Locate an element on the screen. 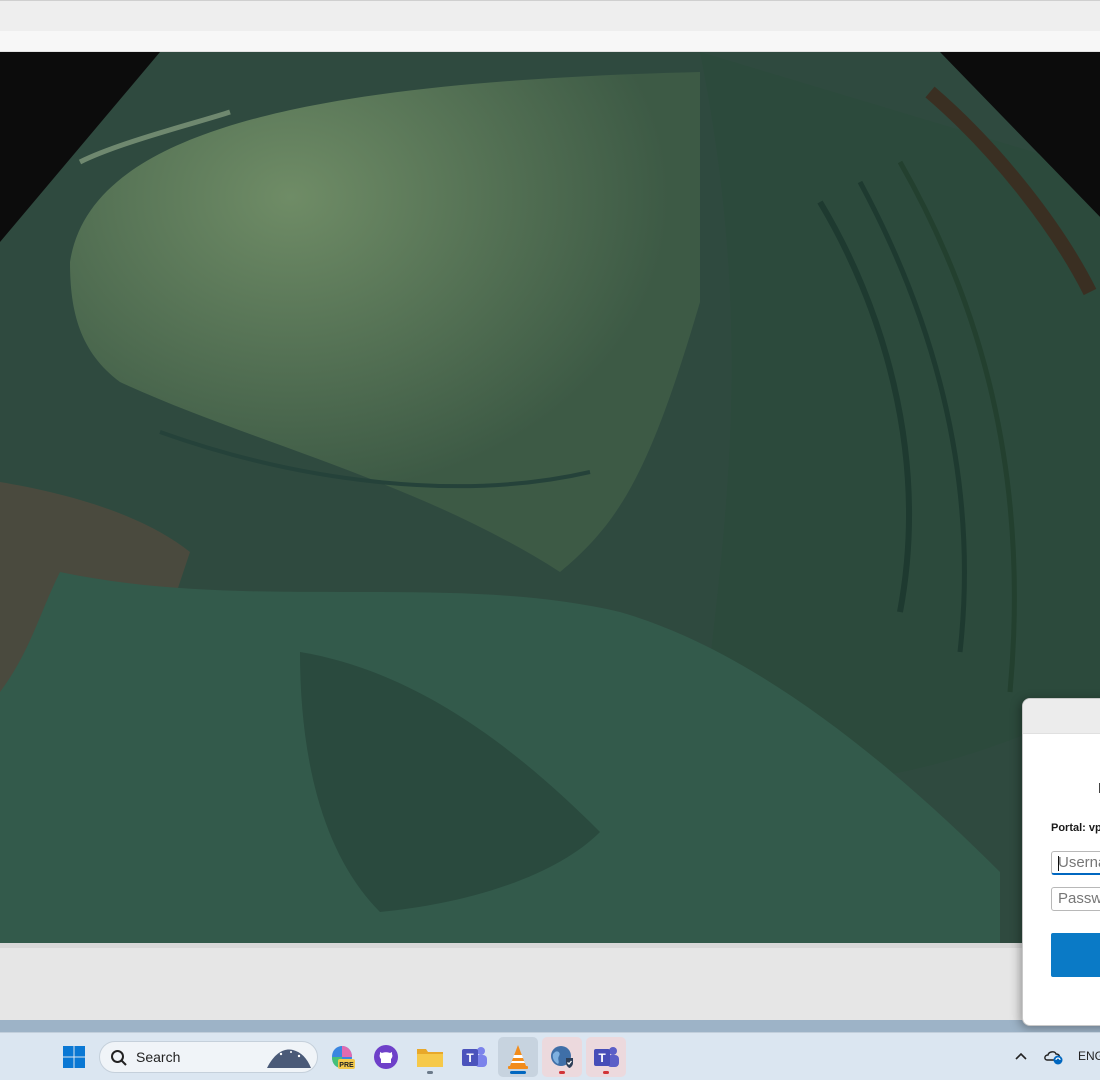 Image resolution: width=1100 pixels, height=1080 pixels. copilot-pre-icon: PRE is located at coordinates (343, 1057).